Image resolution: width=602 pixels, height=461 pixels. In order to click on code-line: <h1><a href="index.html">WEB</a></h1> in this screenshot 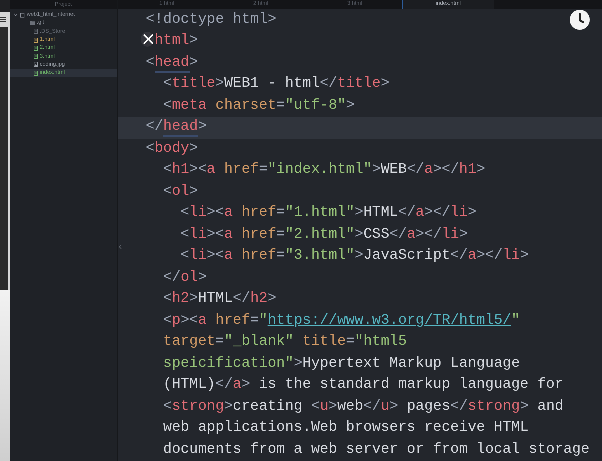, I will do `click(324, 170)`.